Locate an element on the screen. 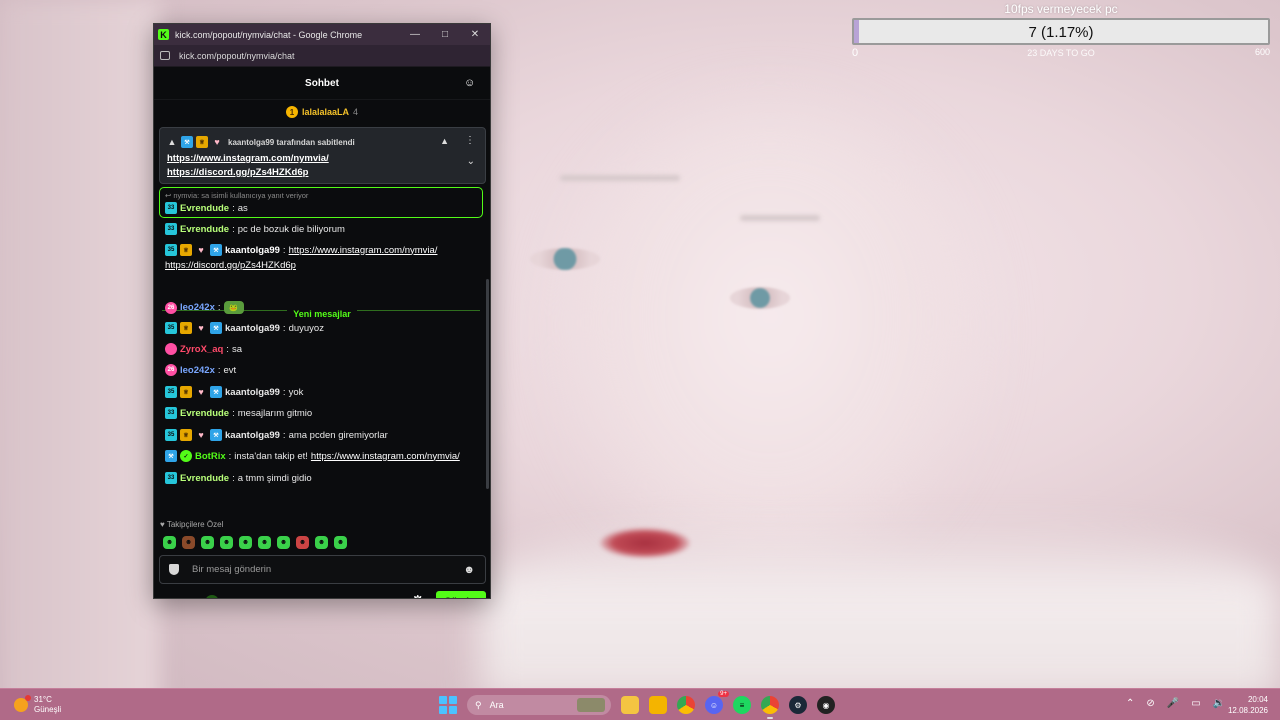 The height and width of the screenshot is (720, 1280). url-text: kick.com/popout/nymvia/chat is located at coordinates (237, 55).